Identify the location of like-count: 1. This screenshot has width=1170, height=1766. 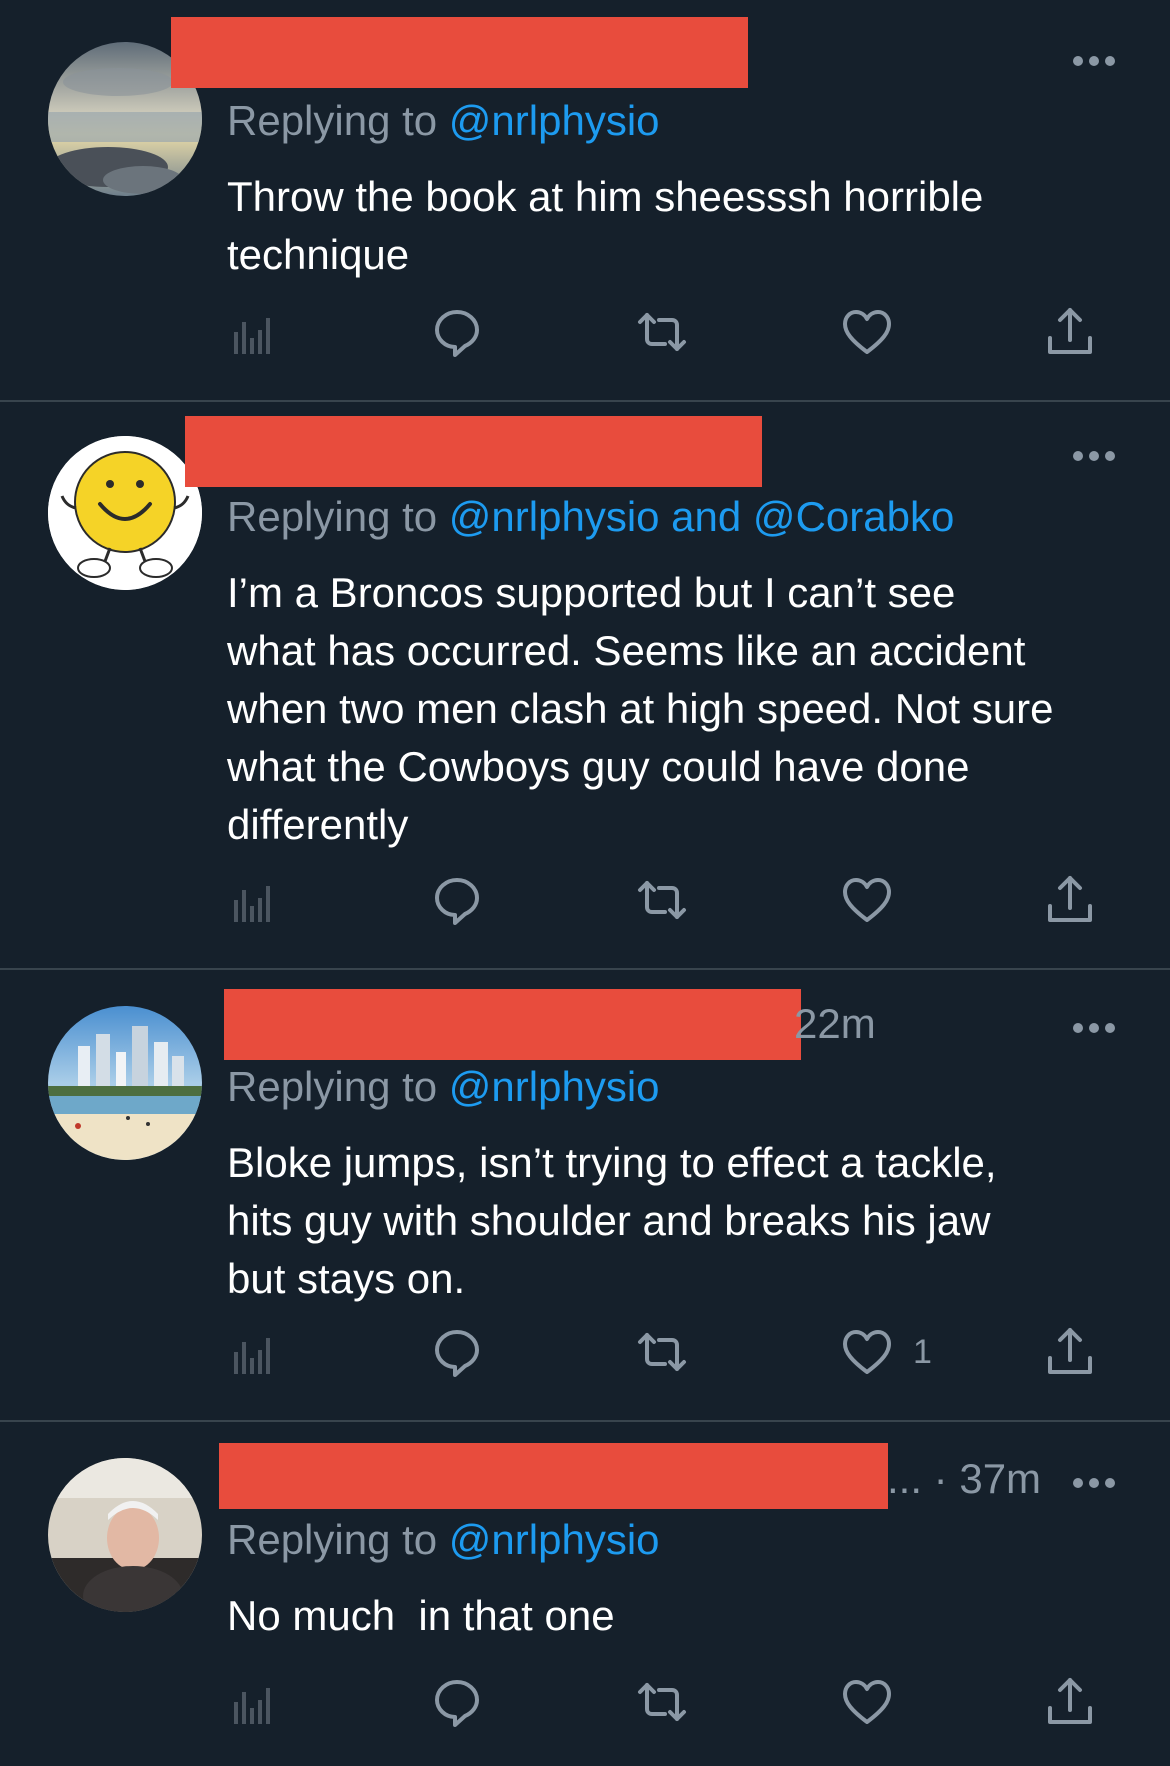
(922, 1352).